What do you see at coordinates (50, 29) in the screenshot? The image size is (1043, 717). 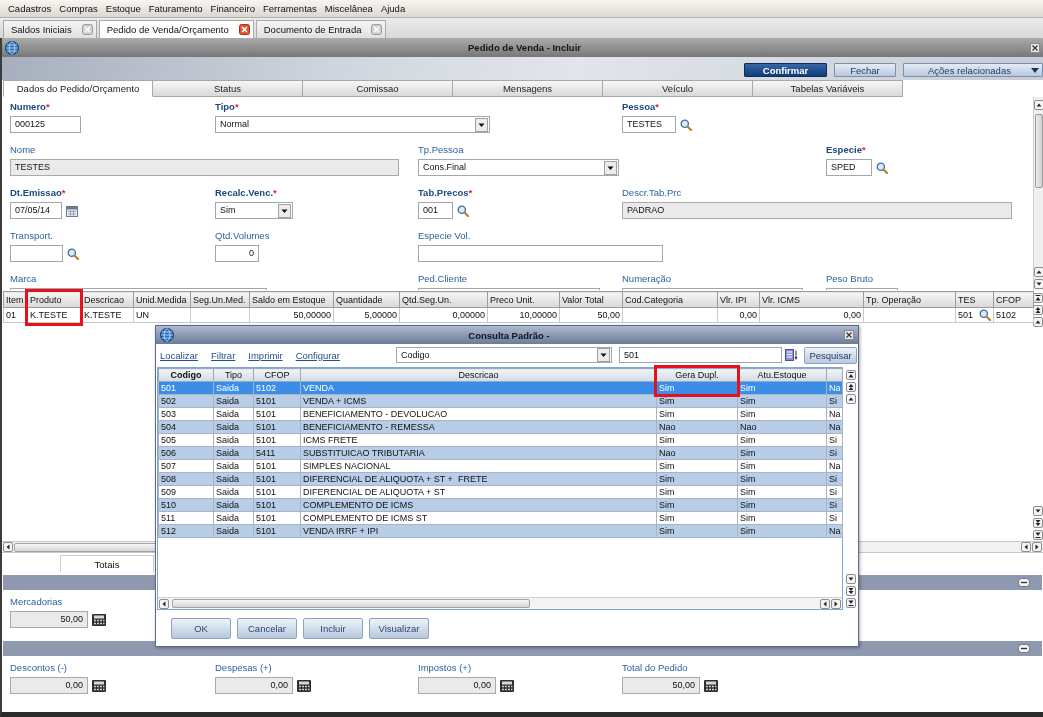 I see `document-tab: Saldos Iniciais` at bounding box center [50, 29].